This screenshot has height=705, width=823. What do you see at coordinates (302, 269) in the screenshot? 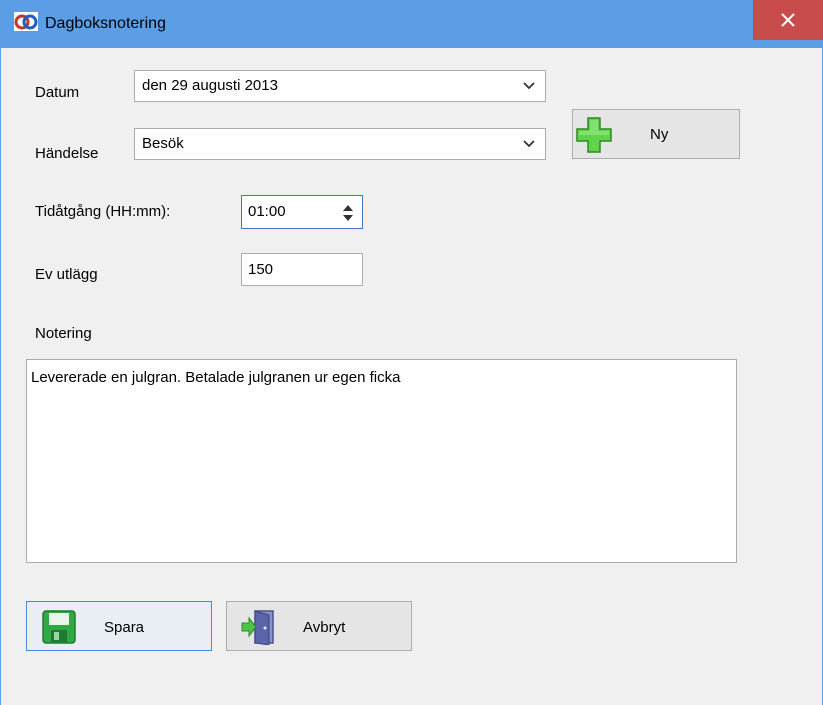
I see `expense-input: 150` at bounding box center [302, 269].